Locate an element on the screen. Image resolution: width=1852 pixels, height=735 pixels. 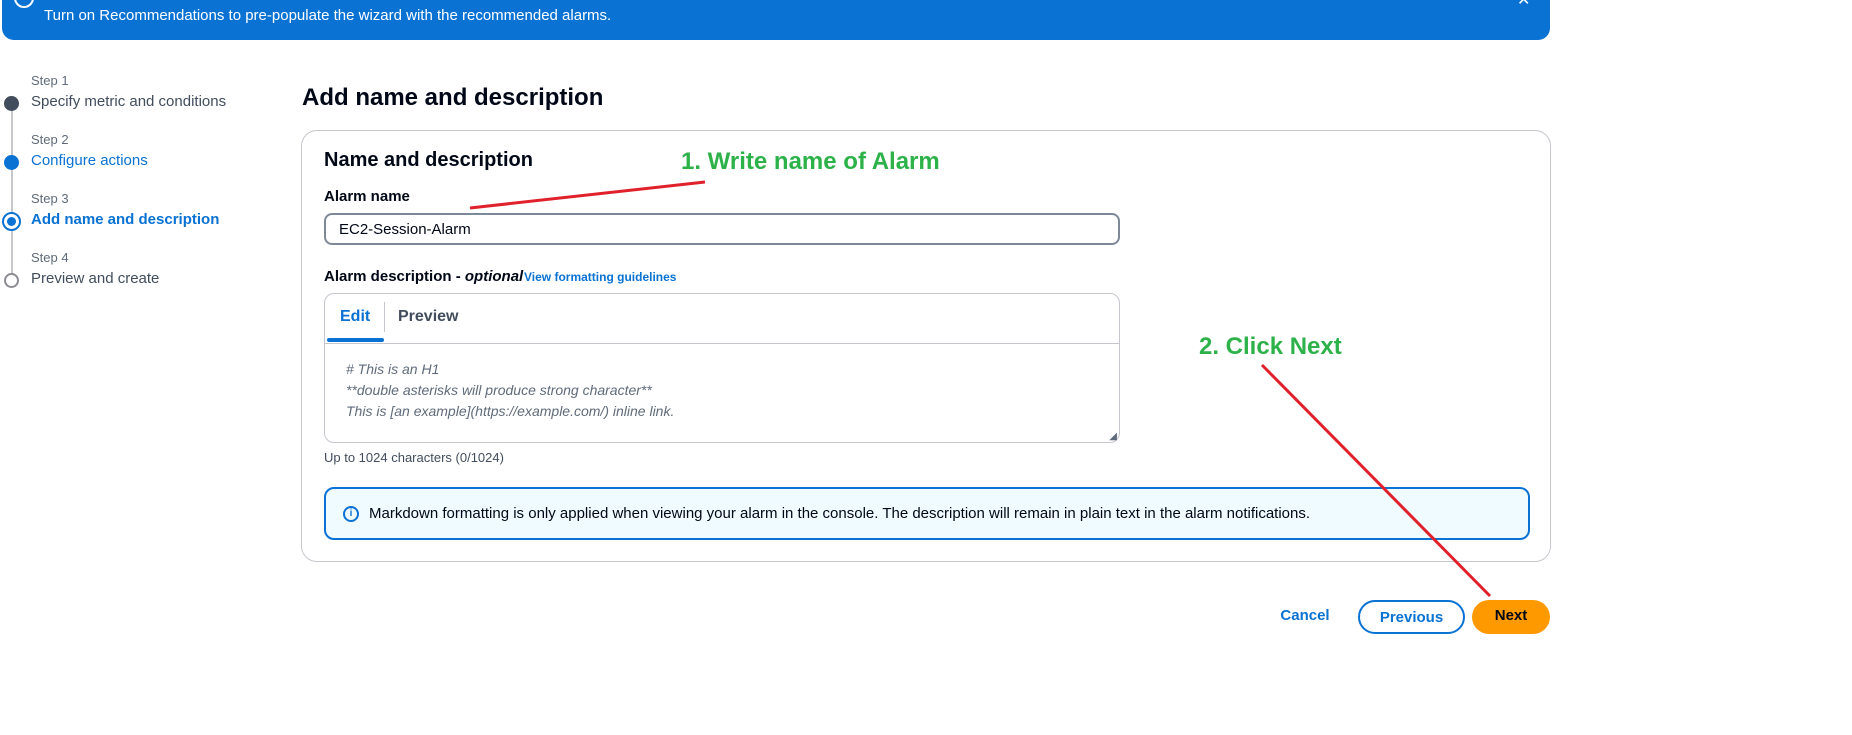
previous-button: Previous is located at coordinates (1411, 617).